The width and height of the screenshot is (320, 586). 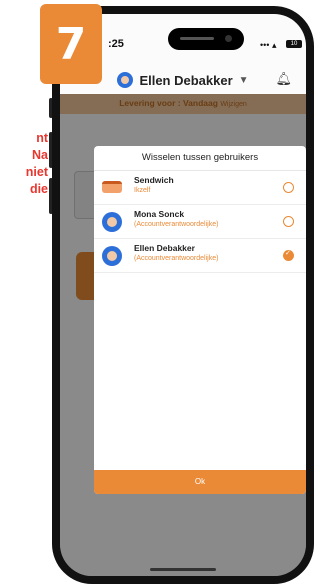 I want to click on modal-title: Wisselen tussen gebruikers, so click(x=200, y=158).